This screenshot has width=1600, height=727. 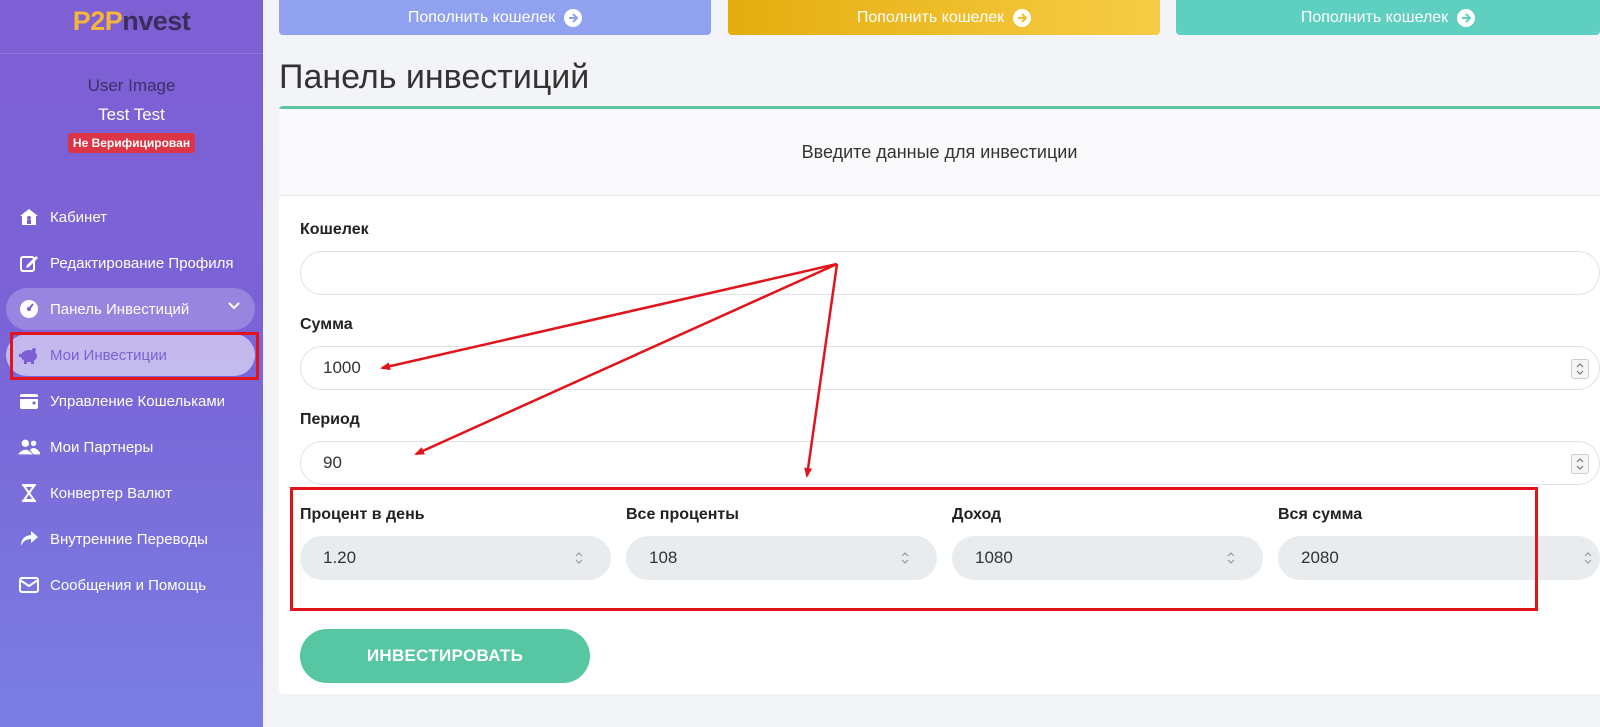 I want to click on top-up-wallet-button-2: Пополнить кошелек, so click(x=944, y=17).